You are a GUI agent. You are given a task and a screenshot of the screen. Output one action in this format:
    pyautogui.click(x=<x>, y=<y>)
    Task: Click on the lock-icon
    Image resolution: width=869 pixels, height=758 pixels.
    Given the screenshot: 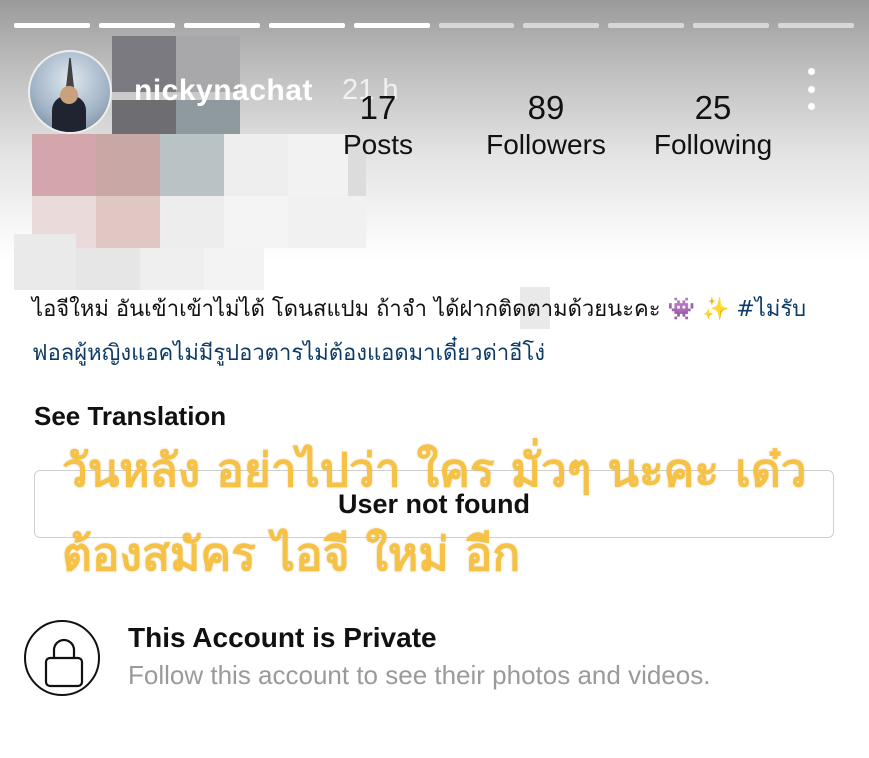 What is the action you would take?
    pyautogui.click(x=62, y=658)
    